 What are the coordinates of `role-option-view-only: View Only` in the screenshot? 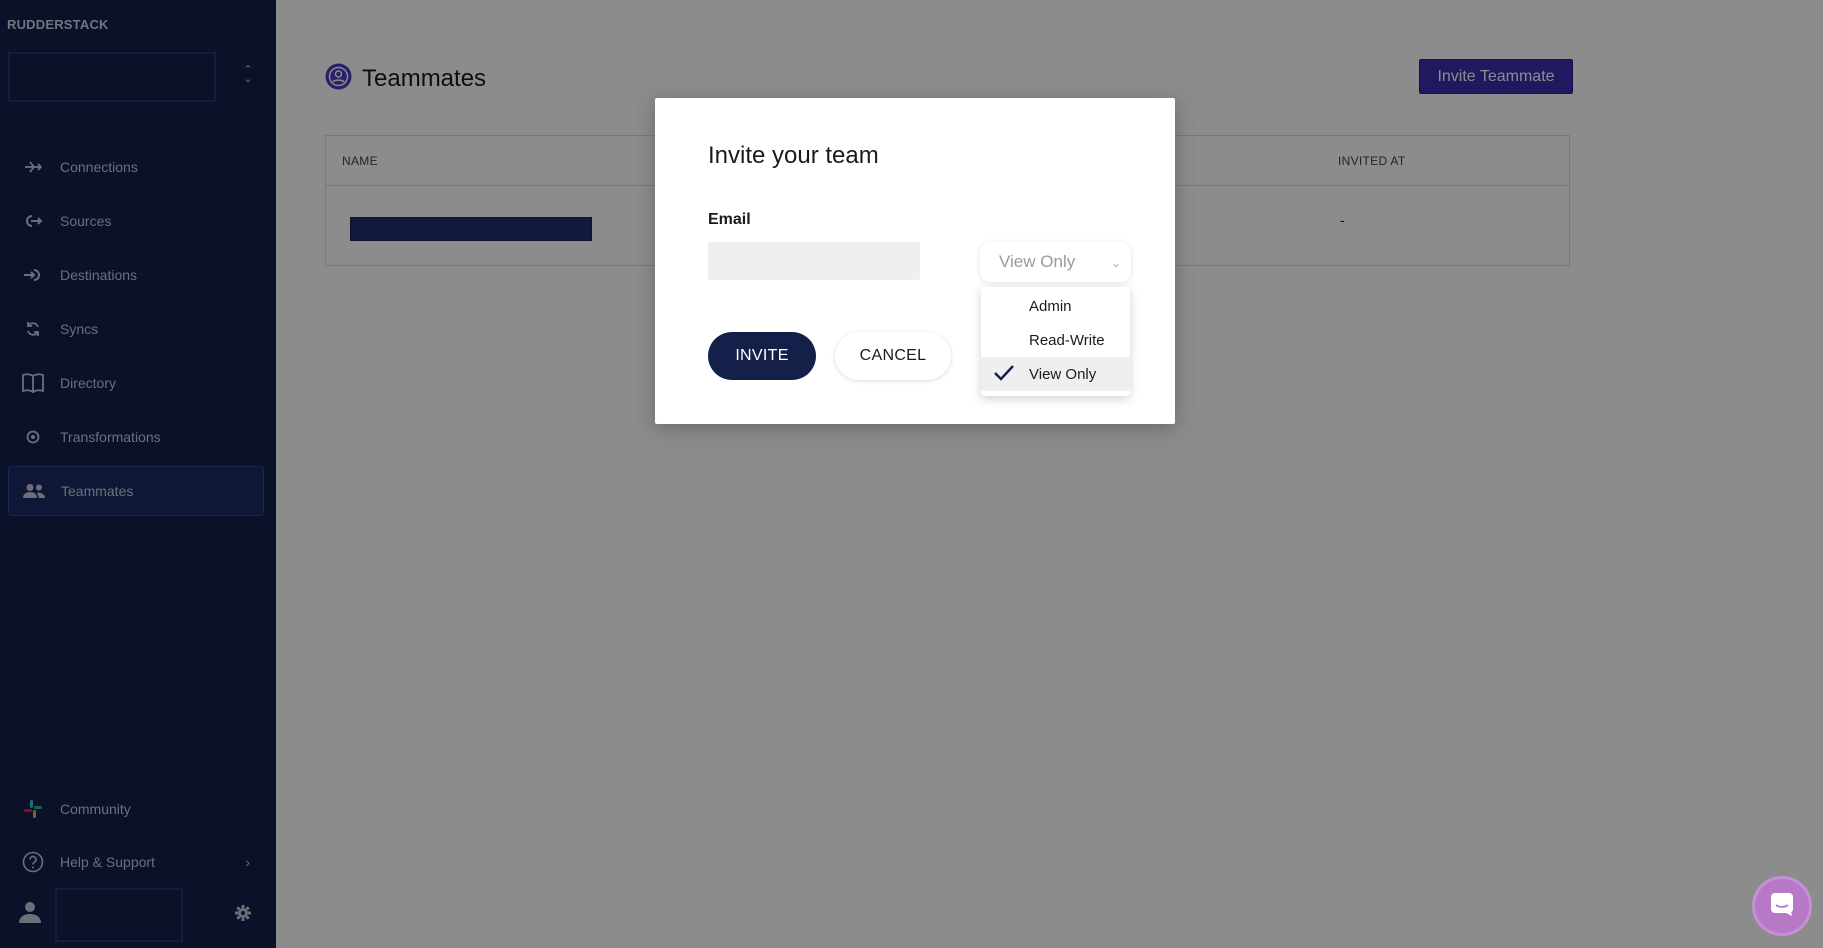 It's located at (1055, 374).